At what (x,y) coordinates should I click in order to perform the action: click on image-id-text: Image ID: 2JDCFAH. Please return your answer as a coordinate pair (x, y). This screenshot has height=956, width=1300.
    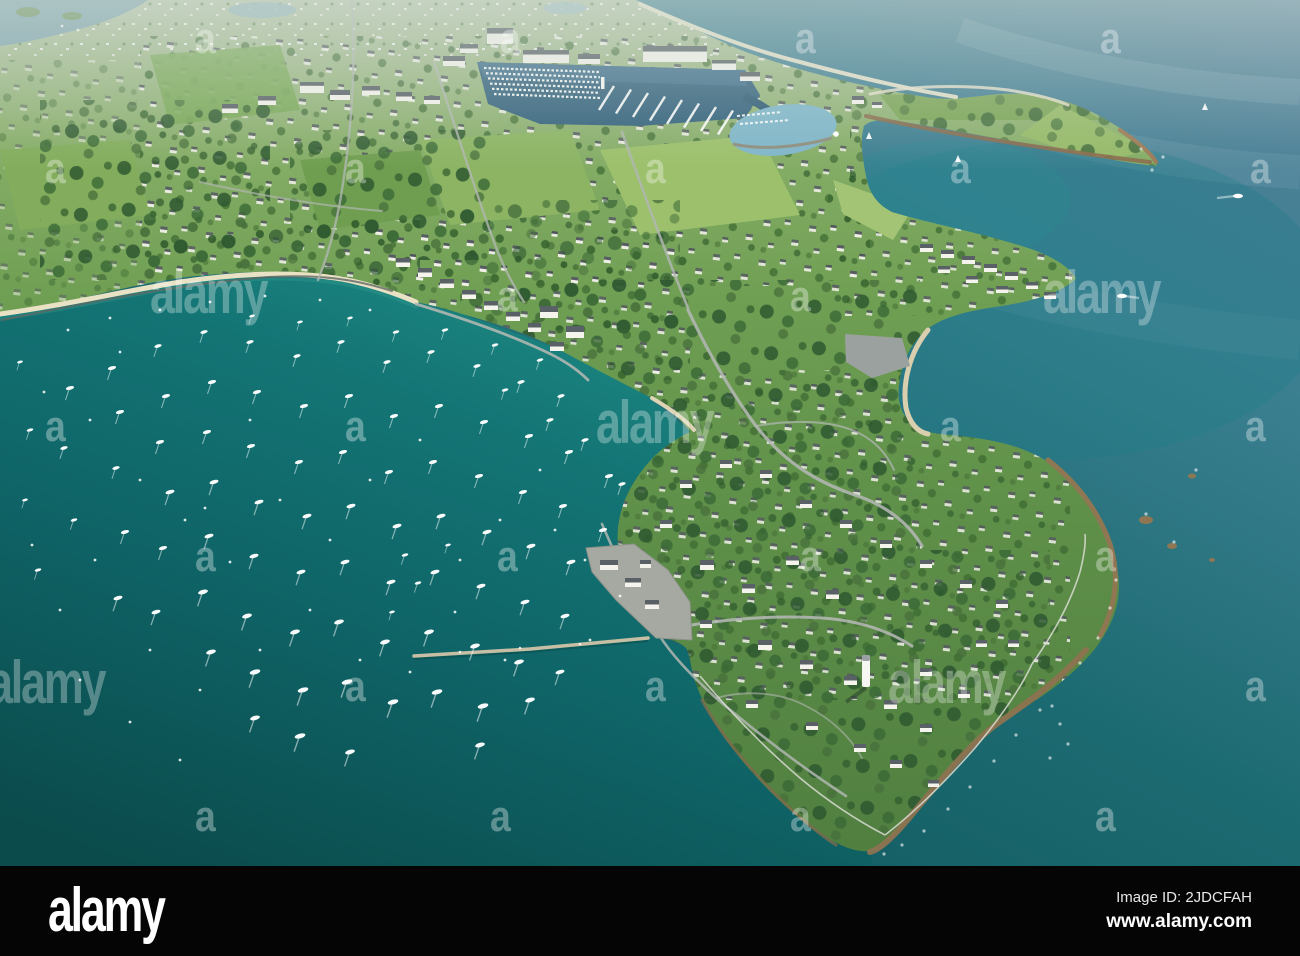
    Looking at the image, I should click on (1184, 897).